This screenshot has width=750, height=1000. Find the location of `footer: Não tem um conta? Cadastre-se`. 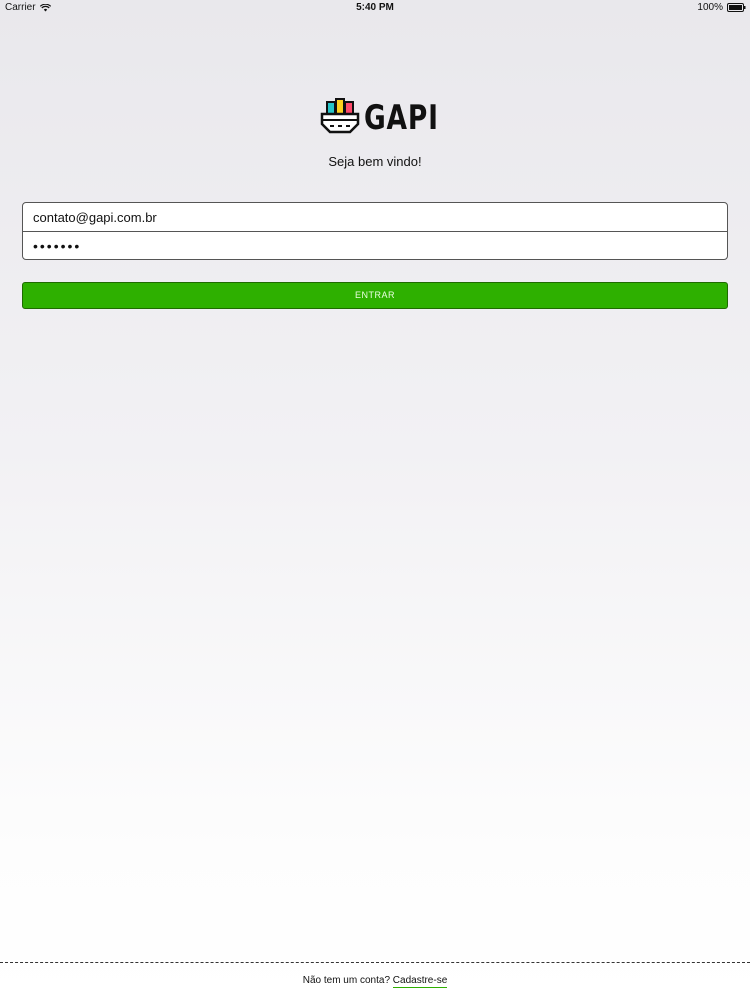

footer: Não tem um conta? Cadastre-se is located at coordinates (375, 981).